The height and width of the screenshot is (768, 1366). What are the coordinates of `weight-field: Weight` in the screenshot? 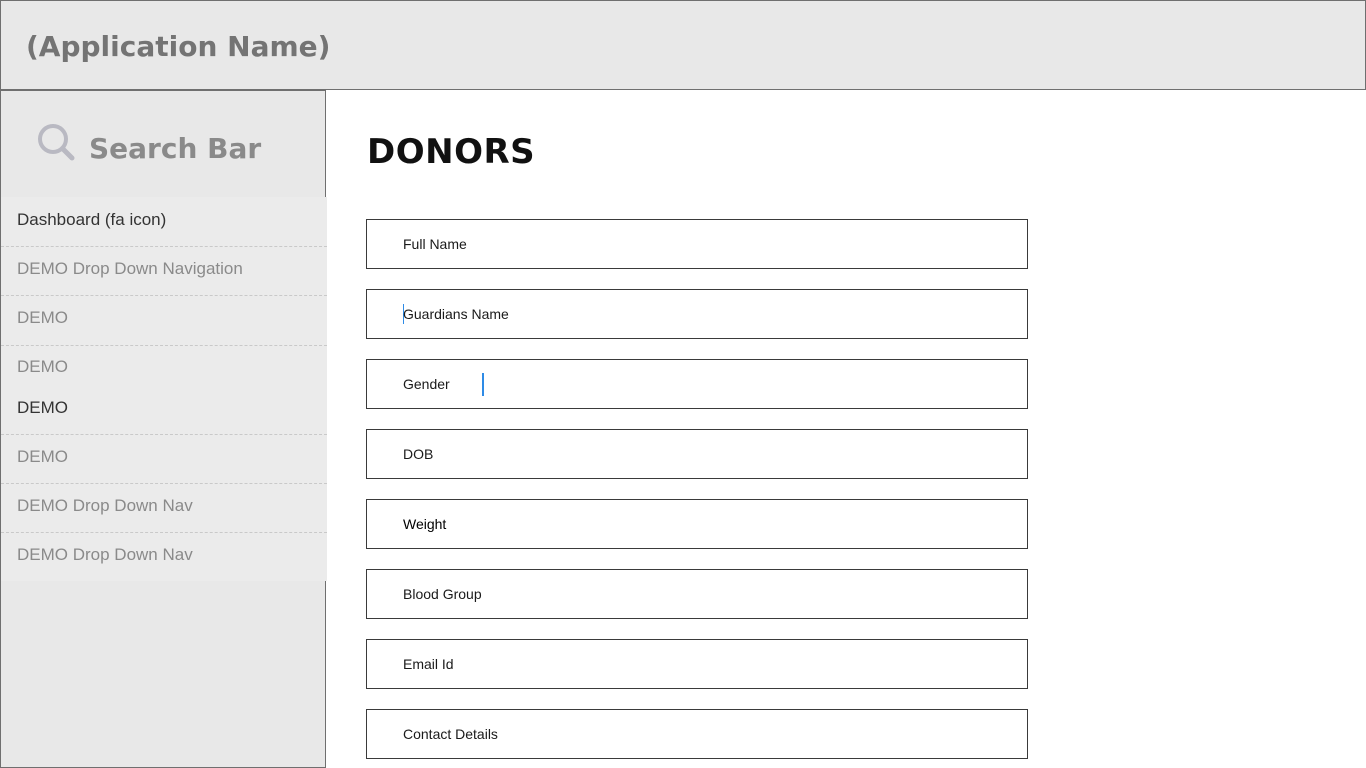 It's located at (697, 524).